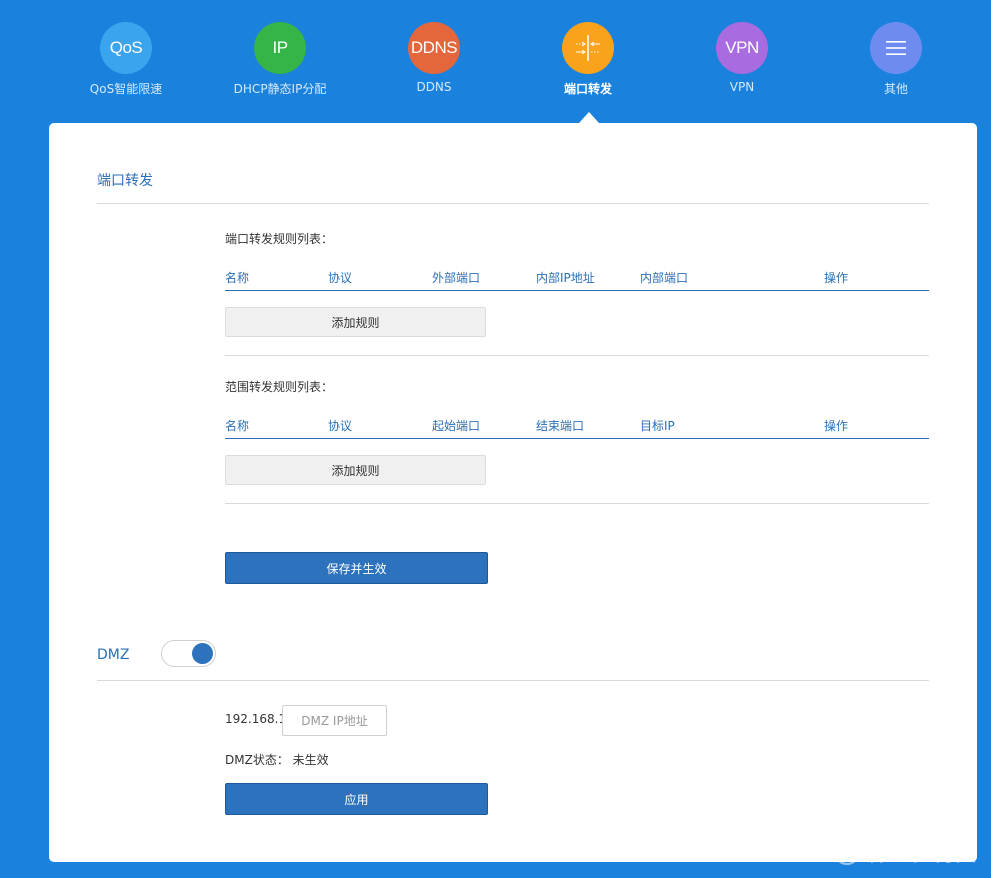  Describe the element at coordinates (456, 278) in the screenshot. I see `column-header-external-port: 外部端口` at that location.